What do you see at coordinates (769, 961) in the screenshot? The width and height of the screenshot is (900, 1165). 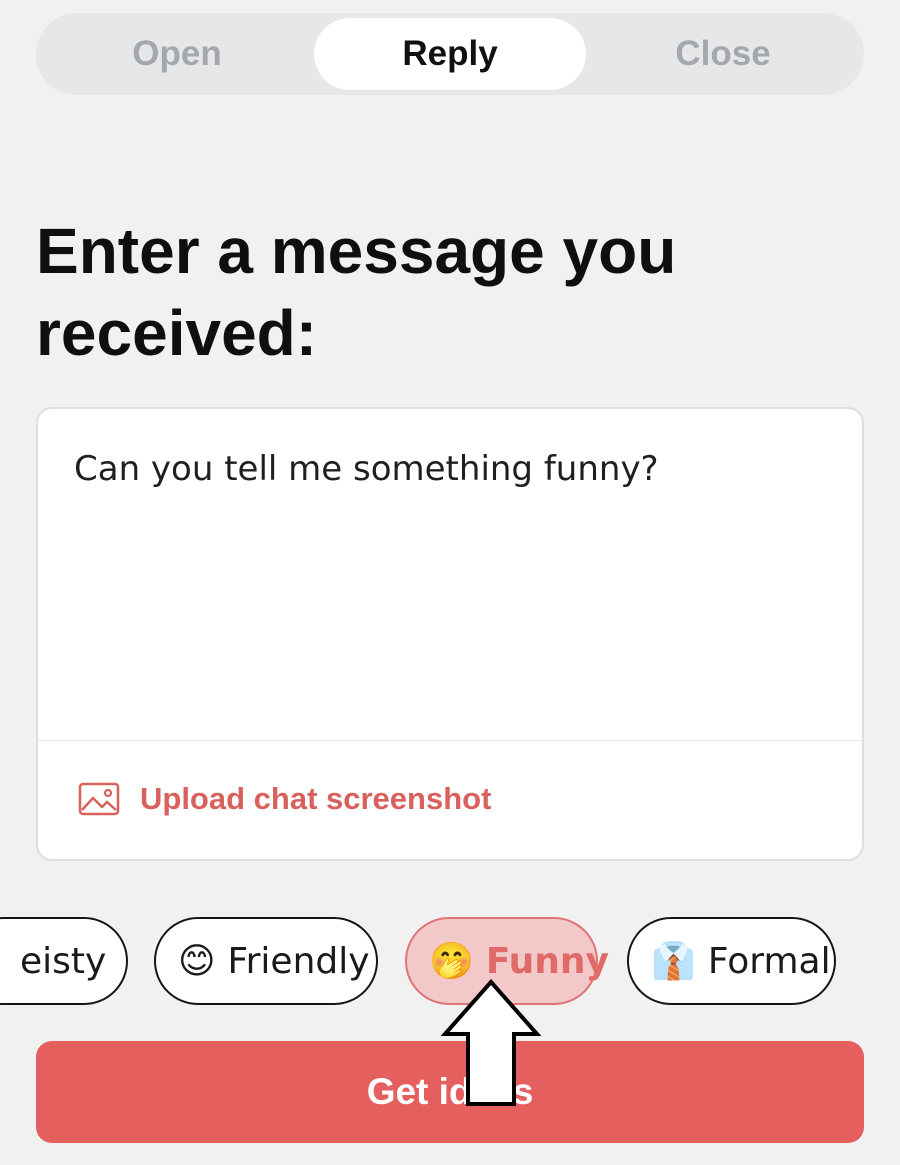 I see `tone-chip-label: Formal` at bounding box center [769, 961].